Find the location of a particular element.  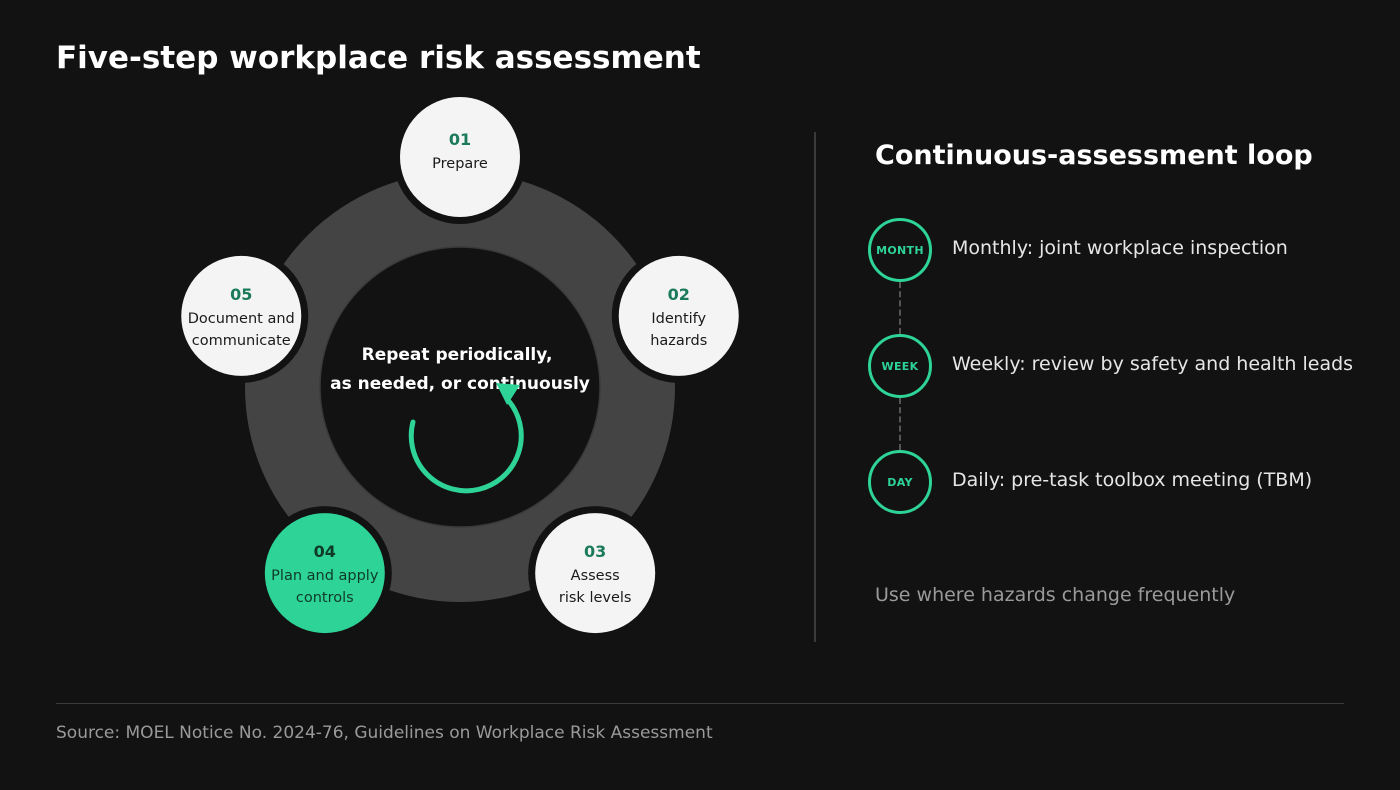

loop-note: Use where hazards change frequently is located at coordinates (1055, 595).